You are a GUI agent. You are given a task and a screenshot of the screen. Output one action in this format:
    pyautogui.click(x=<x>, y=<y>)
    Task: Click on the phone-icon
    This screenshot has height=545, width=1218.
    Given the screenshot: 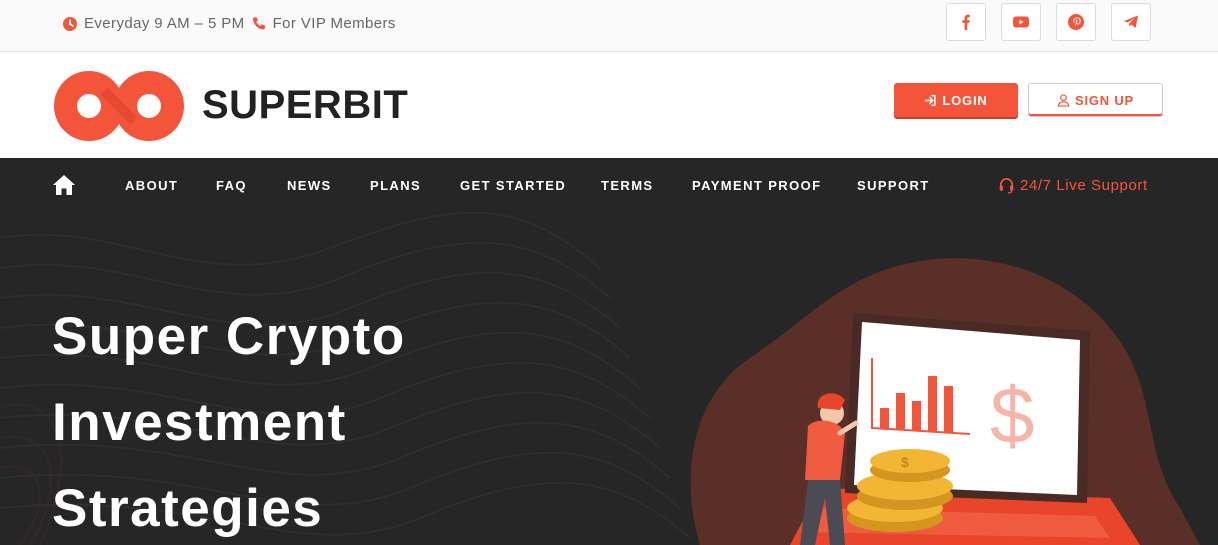 What is the action you would take?
    pyautogui.click(x=259, y=24)
    